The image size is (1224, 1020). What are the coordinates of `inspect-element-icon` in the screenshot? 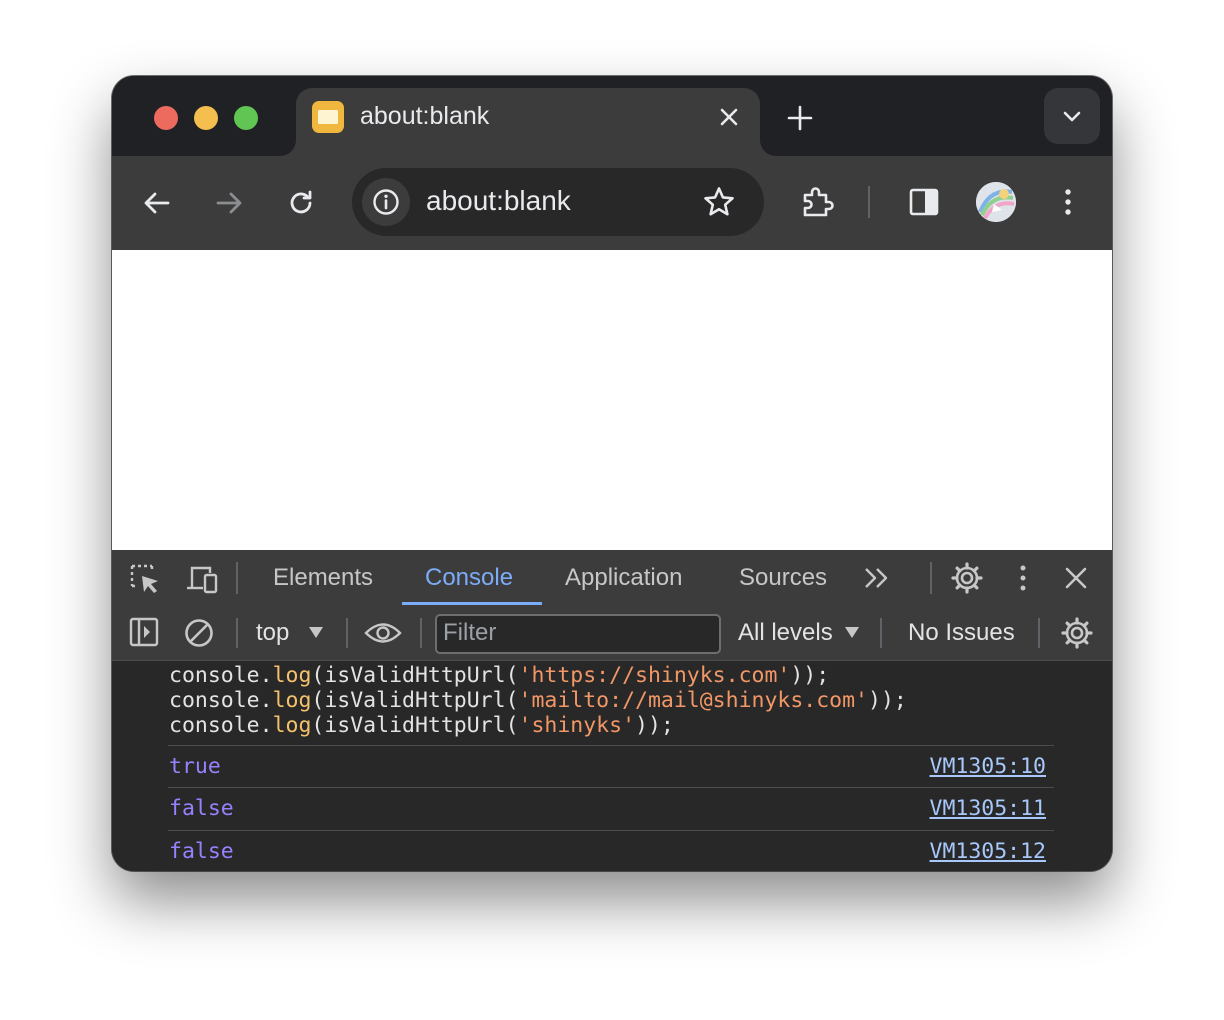 It's located at (145, 579).